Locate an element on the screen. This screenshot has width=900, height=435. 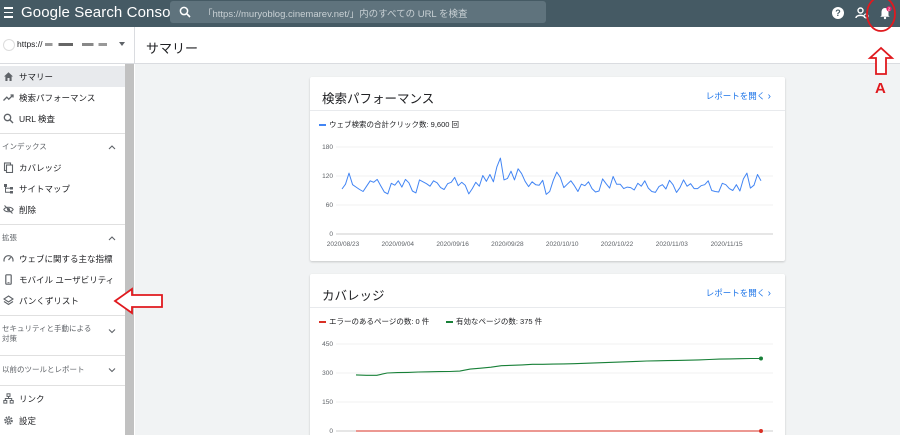
sidebar-item-core-web-vitals: ウェブに関する主な指標 is located at coordinates (62, 258).